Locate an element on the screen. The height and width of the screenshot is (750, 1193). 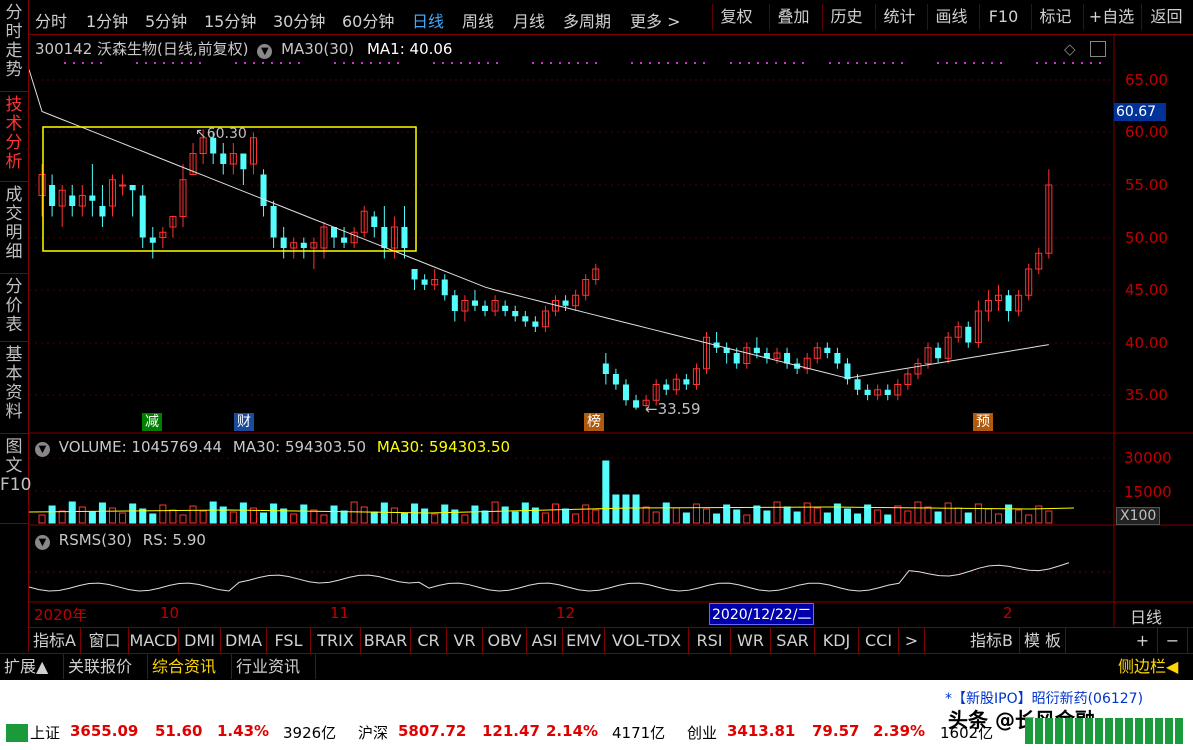
cursor-date: 2020/12/22/二 is located at coordinates (762, 614).